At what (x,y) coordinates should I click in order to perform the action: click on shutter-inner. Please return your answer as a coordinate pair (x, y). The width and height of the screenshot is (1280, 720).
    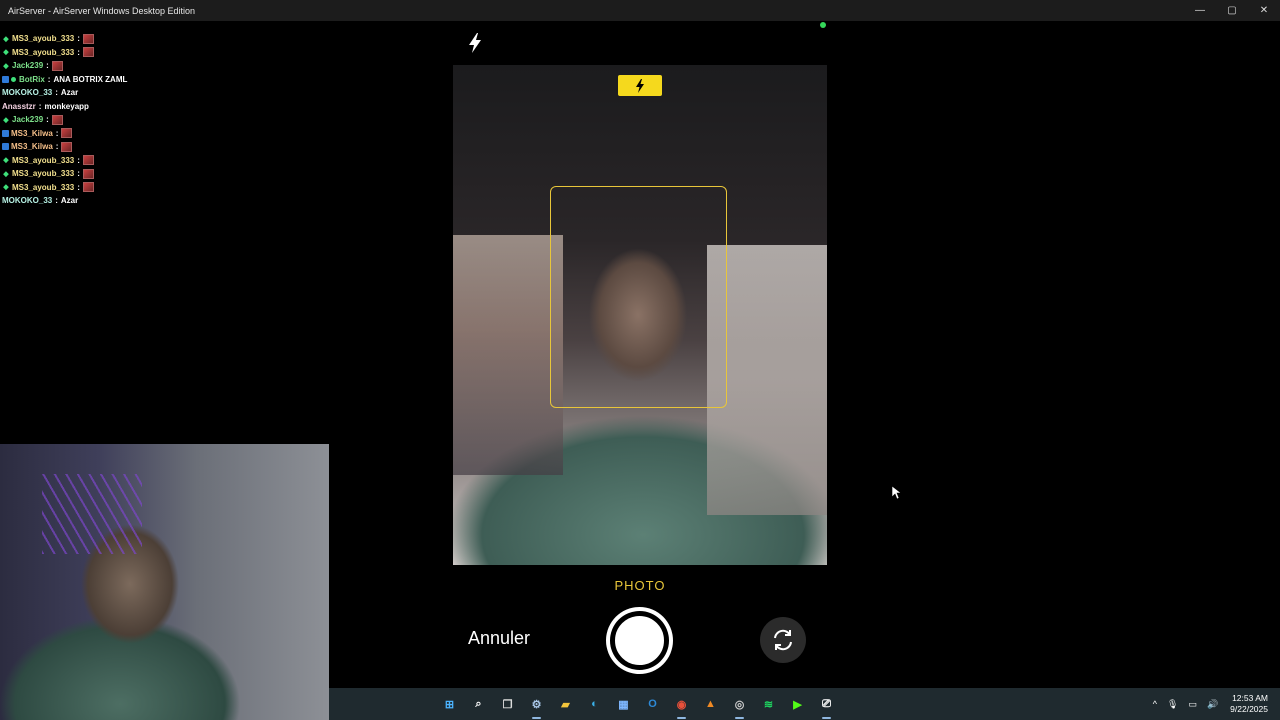
    Looking at the image, I should click on (639, 640).